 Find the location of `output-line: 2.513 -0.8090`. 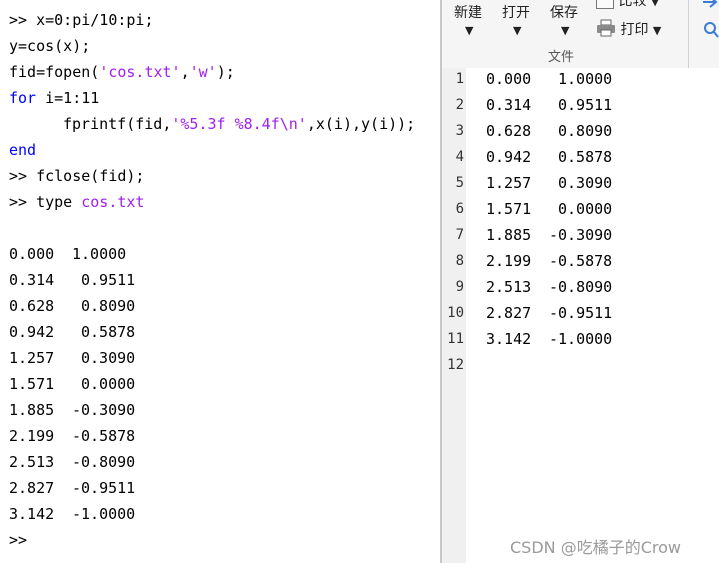

output-line: 2.513 -0.8090 is located at coordinates (72, 462).